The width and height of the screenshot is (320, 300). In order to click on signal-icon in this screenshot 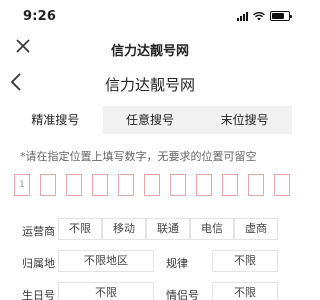, I will do `click(242, 16)`.